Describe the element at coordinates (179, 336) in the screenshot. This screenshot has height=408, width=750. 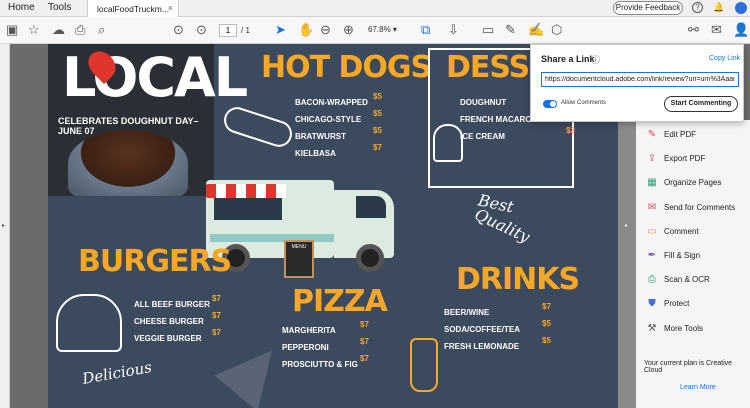
I see `menu-item: VEGGIE BURGER $7` at that location.